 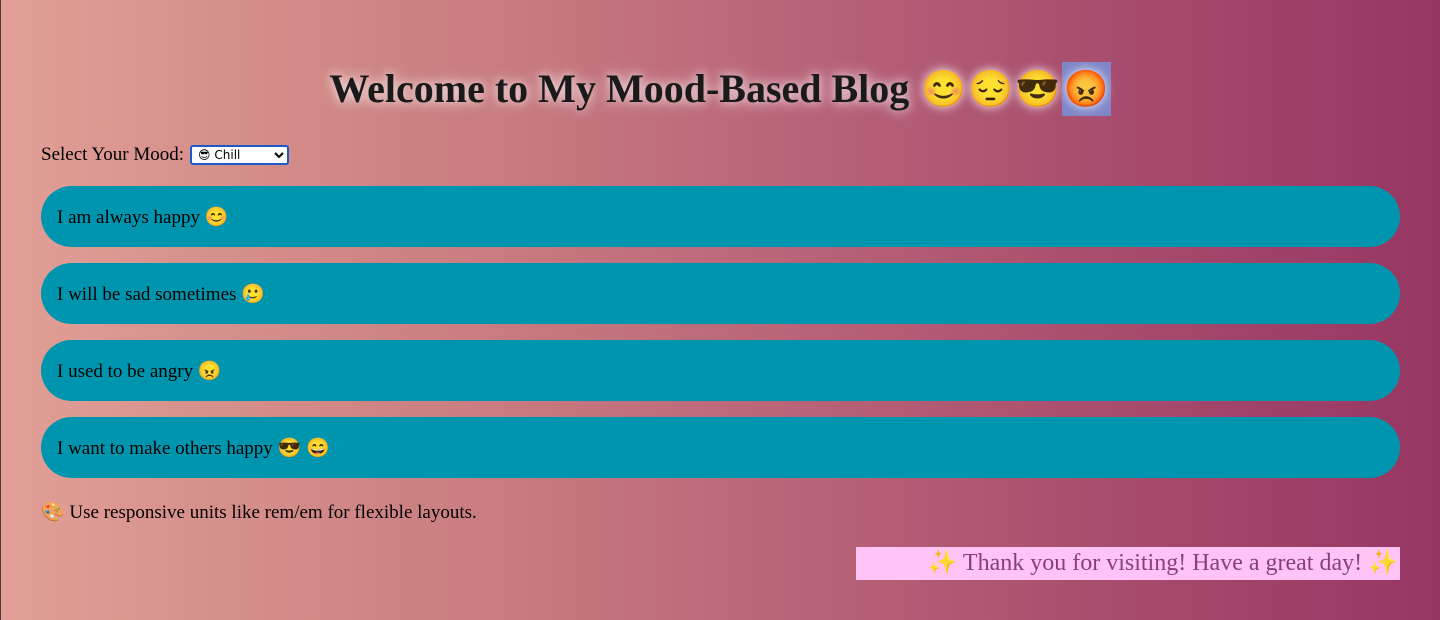 What do you see at coordinates (990, 89) in the screenshot?
I see `sad-emoji-icon: 😔` at bounding box center [990, 89].